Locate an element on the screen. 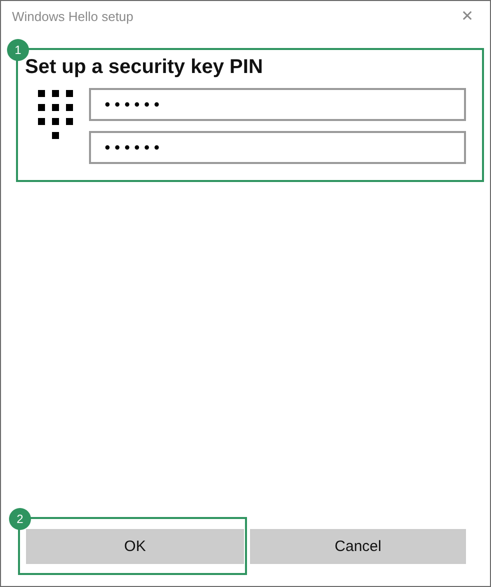 This screenshot has width=491, height=587. callout-badge: 2 is located at coordinates (20, 519).